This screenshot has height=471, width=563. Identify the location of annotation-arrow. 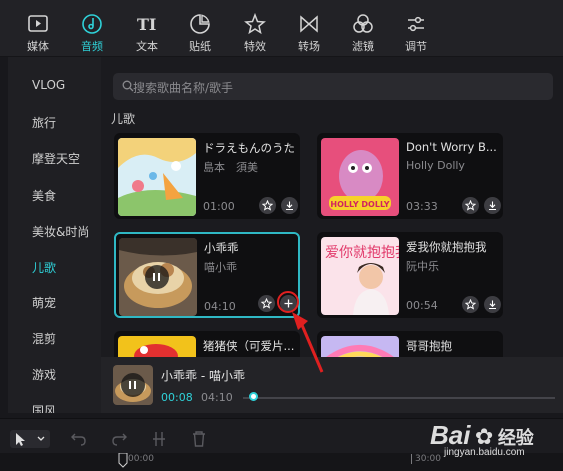
(308, 342).